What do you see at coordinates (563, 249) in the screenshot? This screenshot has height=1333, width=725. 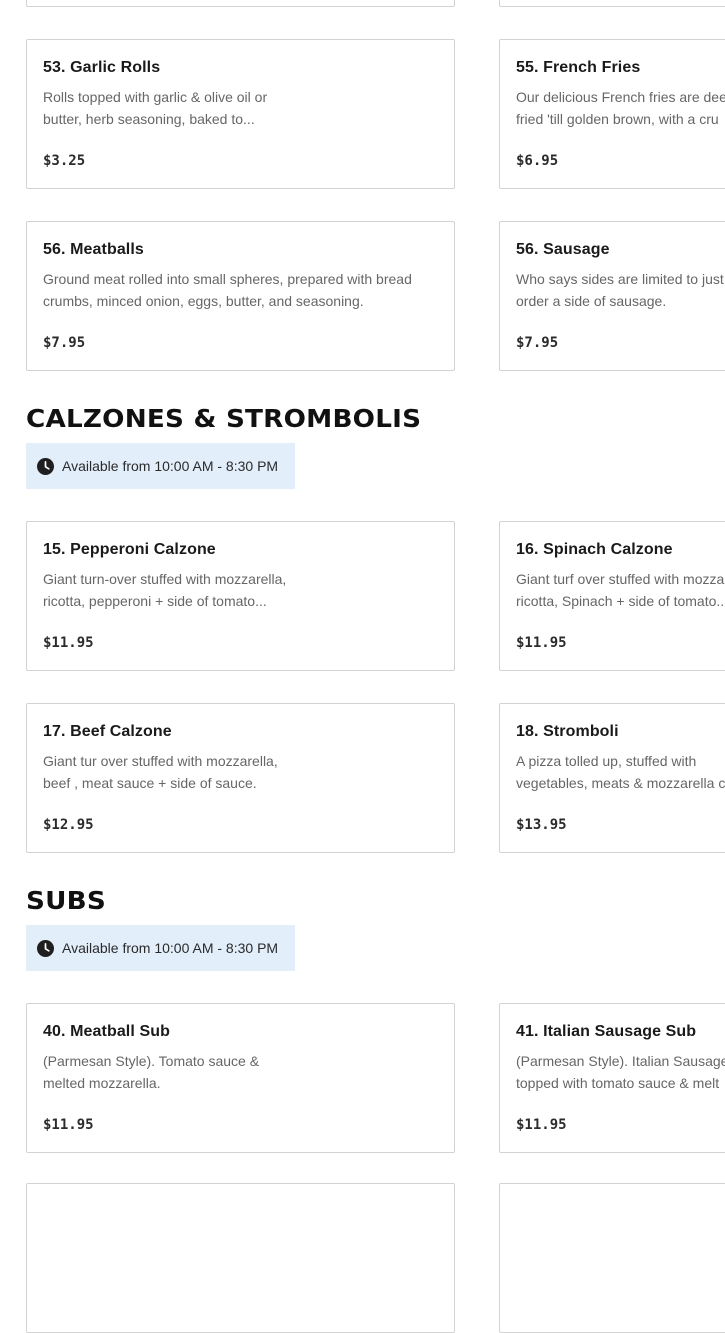 I see `item-title: 56. Sausage` at bounding box center [563, 249].